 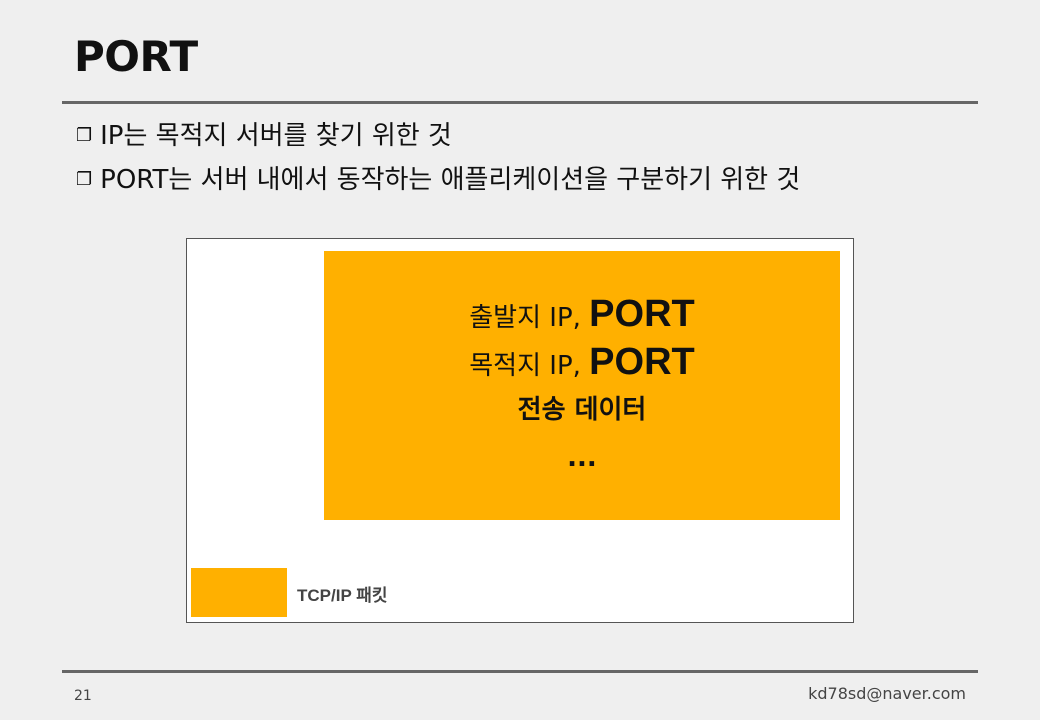 I want to click on top-divider, so click(x=520, y=102).